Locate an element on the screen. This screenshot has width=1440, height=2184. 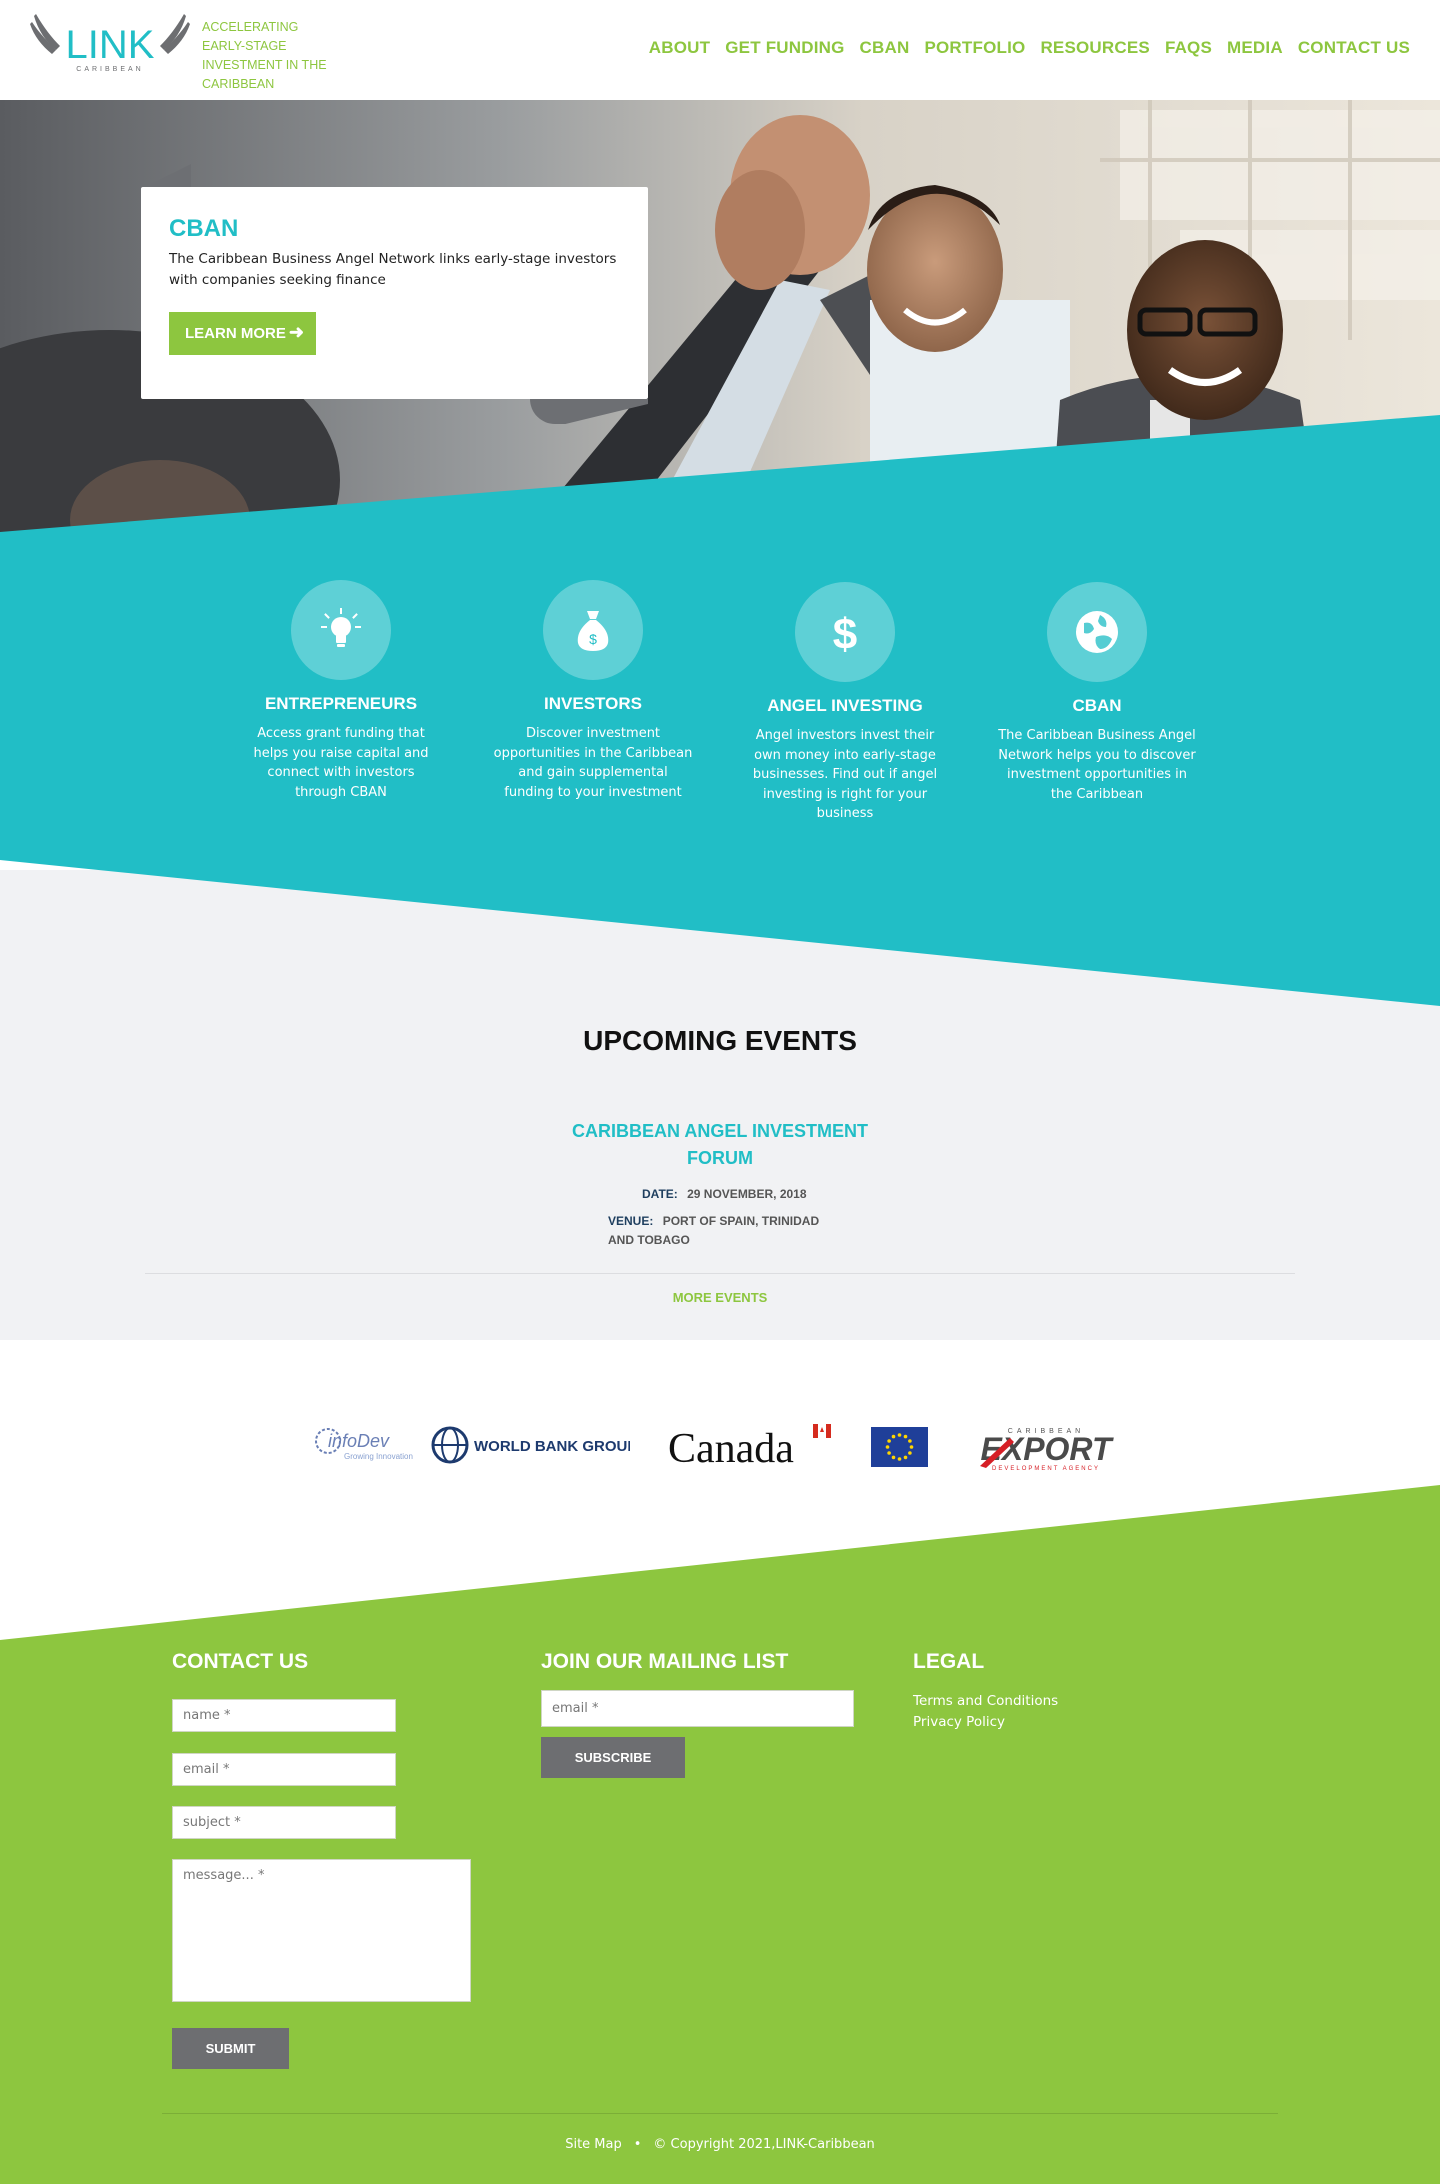
mailing-list-heading: JOIN OUR MAILING LIST is located at coordinates (665, 1661).